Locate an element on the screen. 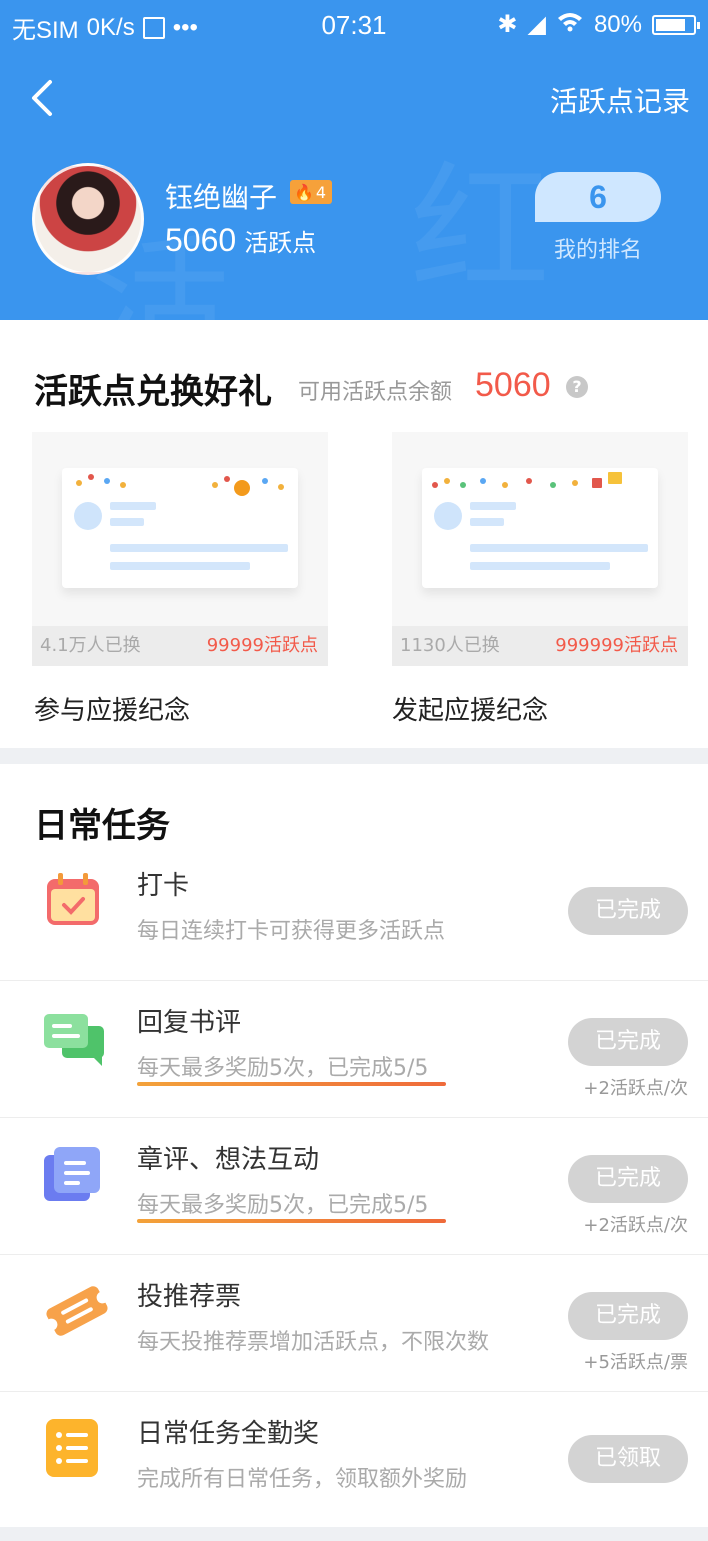 Image resolution: width=708 pixels, height=1541 pixels. gift-name: 参与应援纪念 is located at coordinates (112, 708).